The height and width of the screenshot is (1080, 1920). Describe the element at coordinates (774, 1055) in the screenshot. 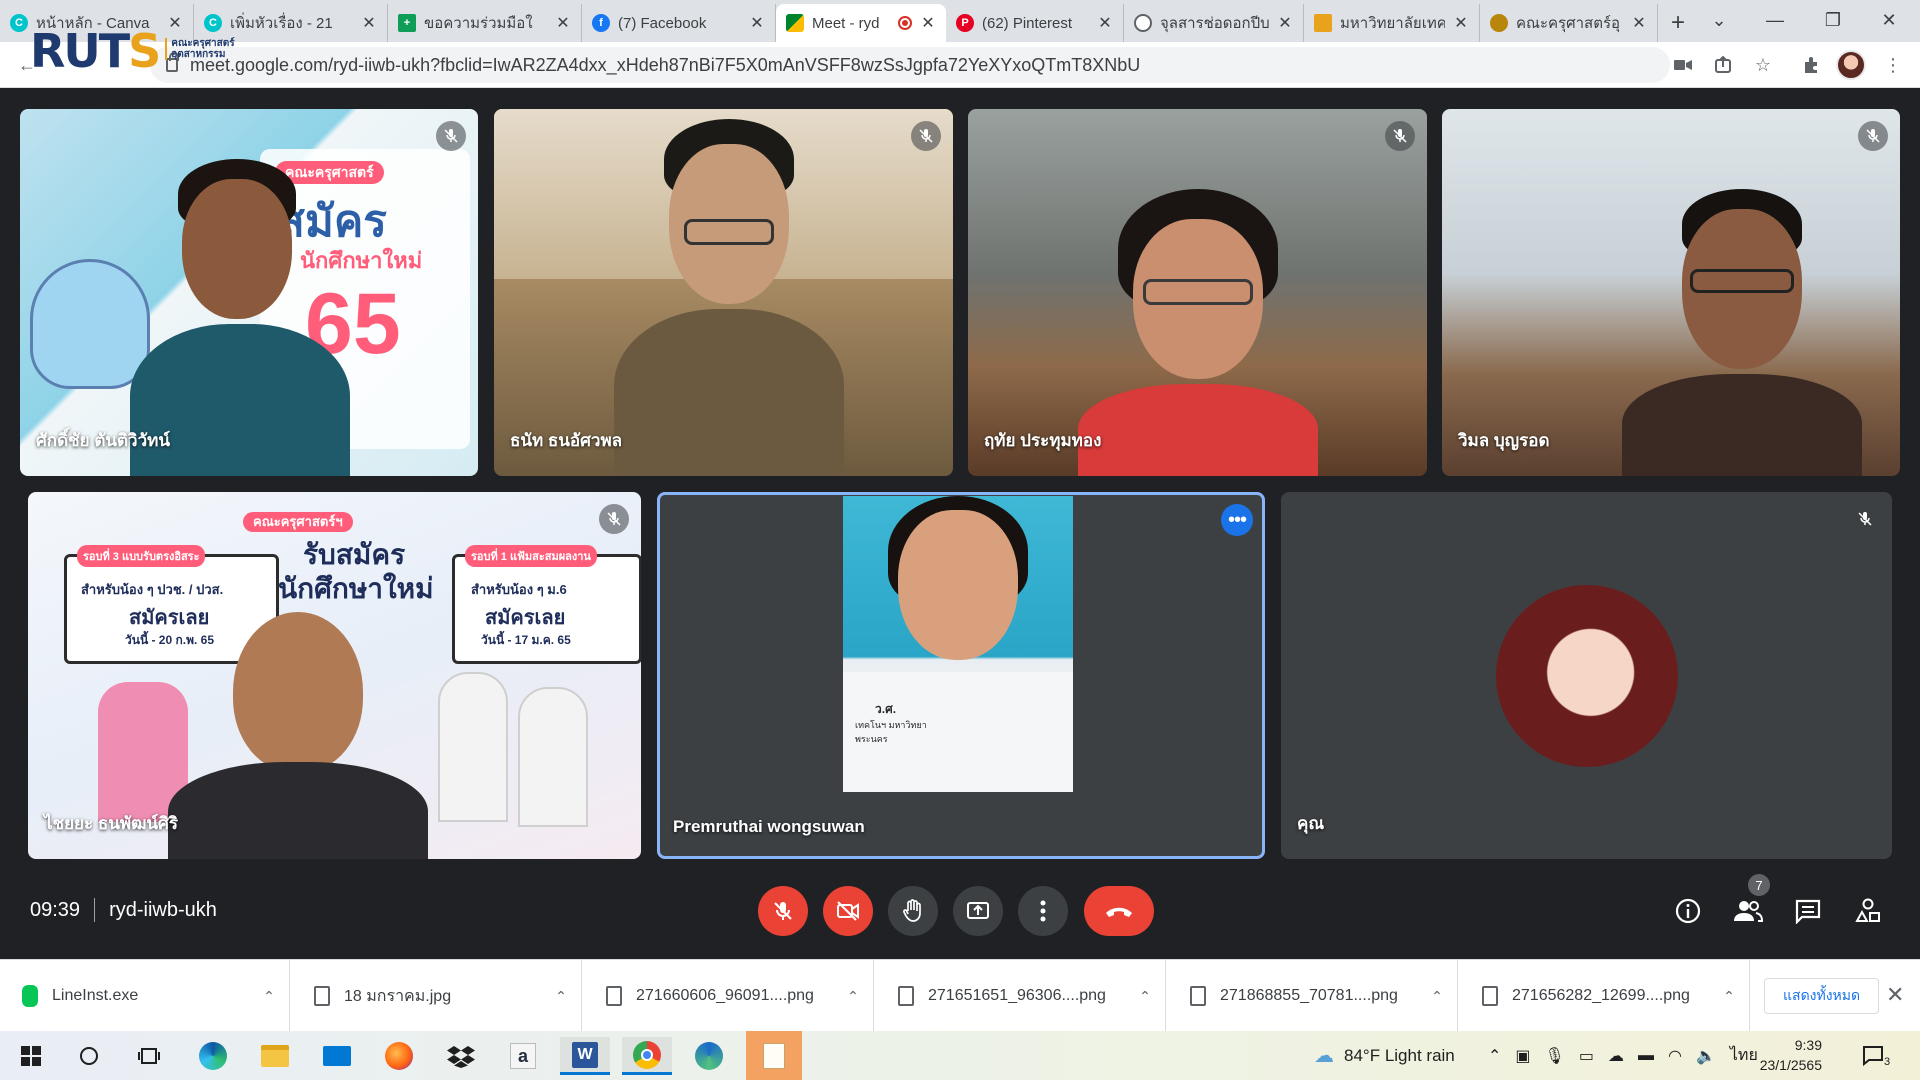

I see `notepad-icon` at that location.